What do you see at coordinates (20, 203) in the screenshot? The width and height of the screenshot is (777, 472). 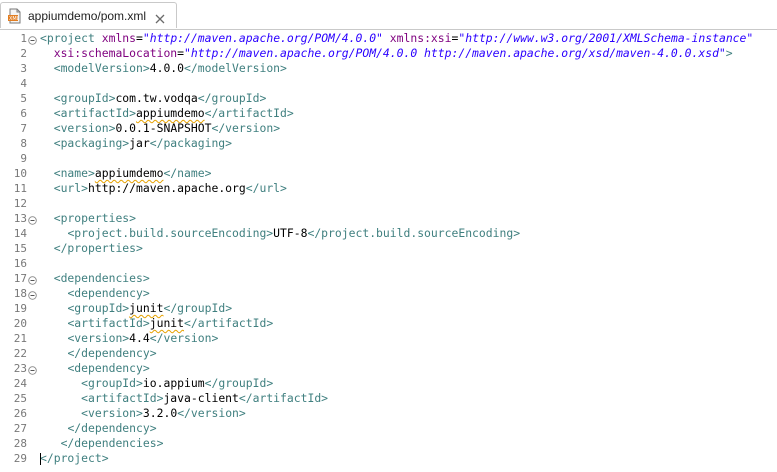 I see `line-number: 12` at bounding box center [20, 203].